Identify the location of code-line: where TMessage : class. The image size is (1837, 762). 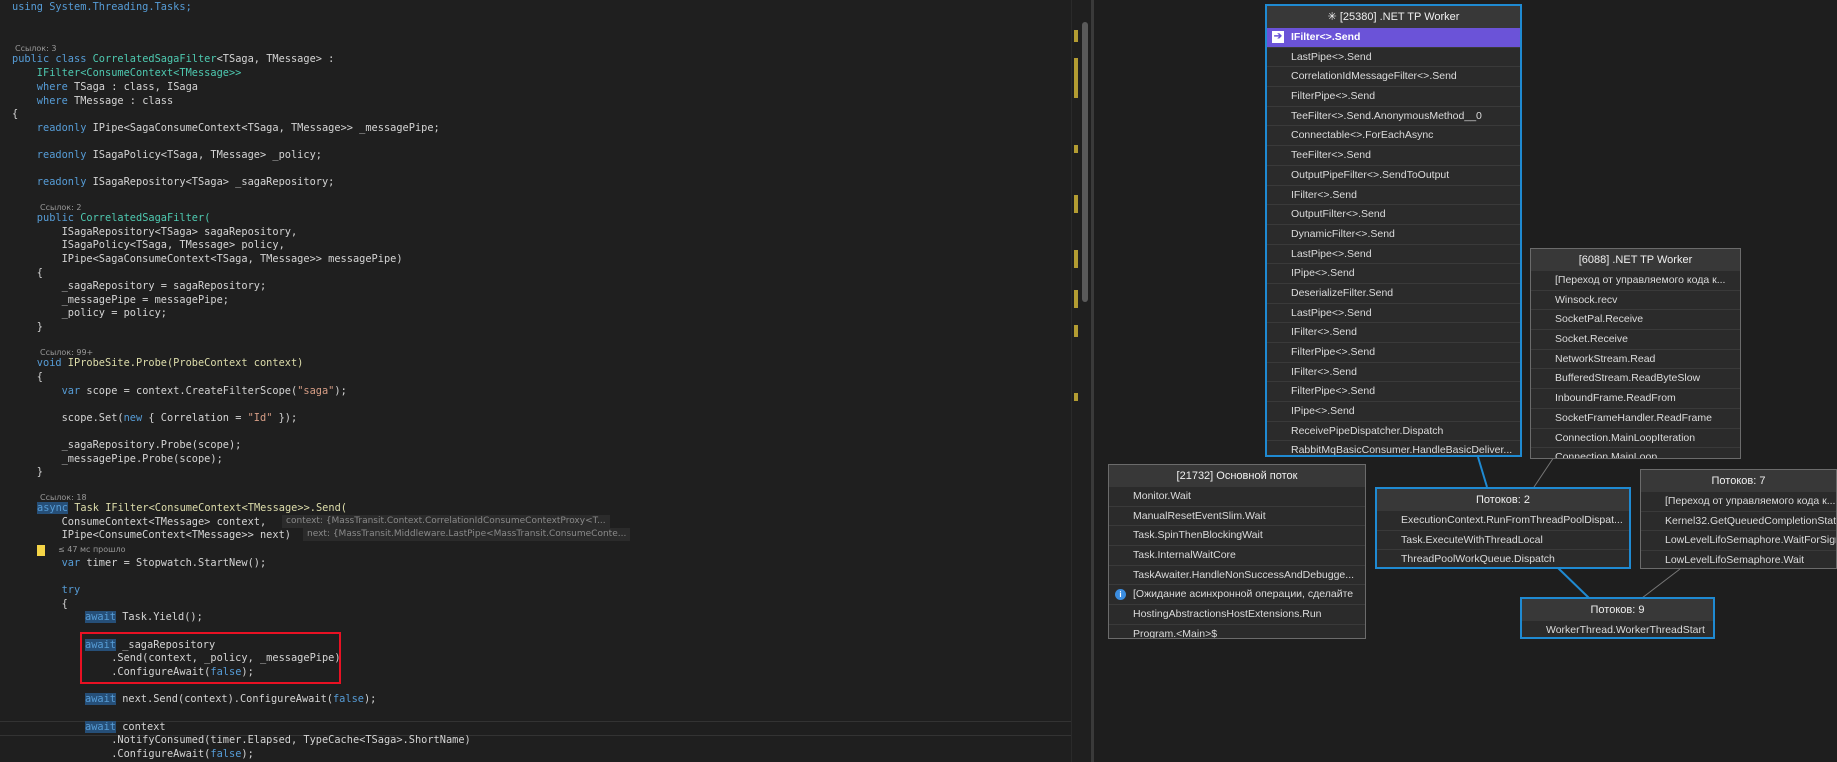
(92, 101).